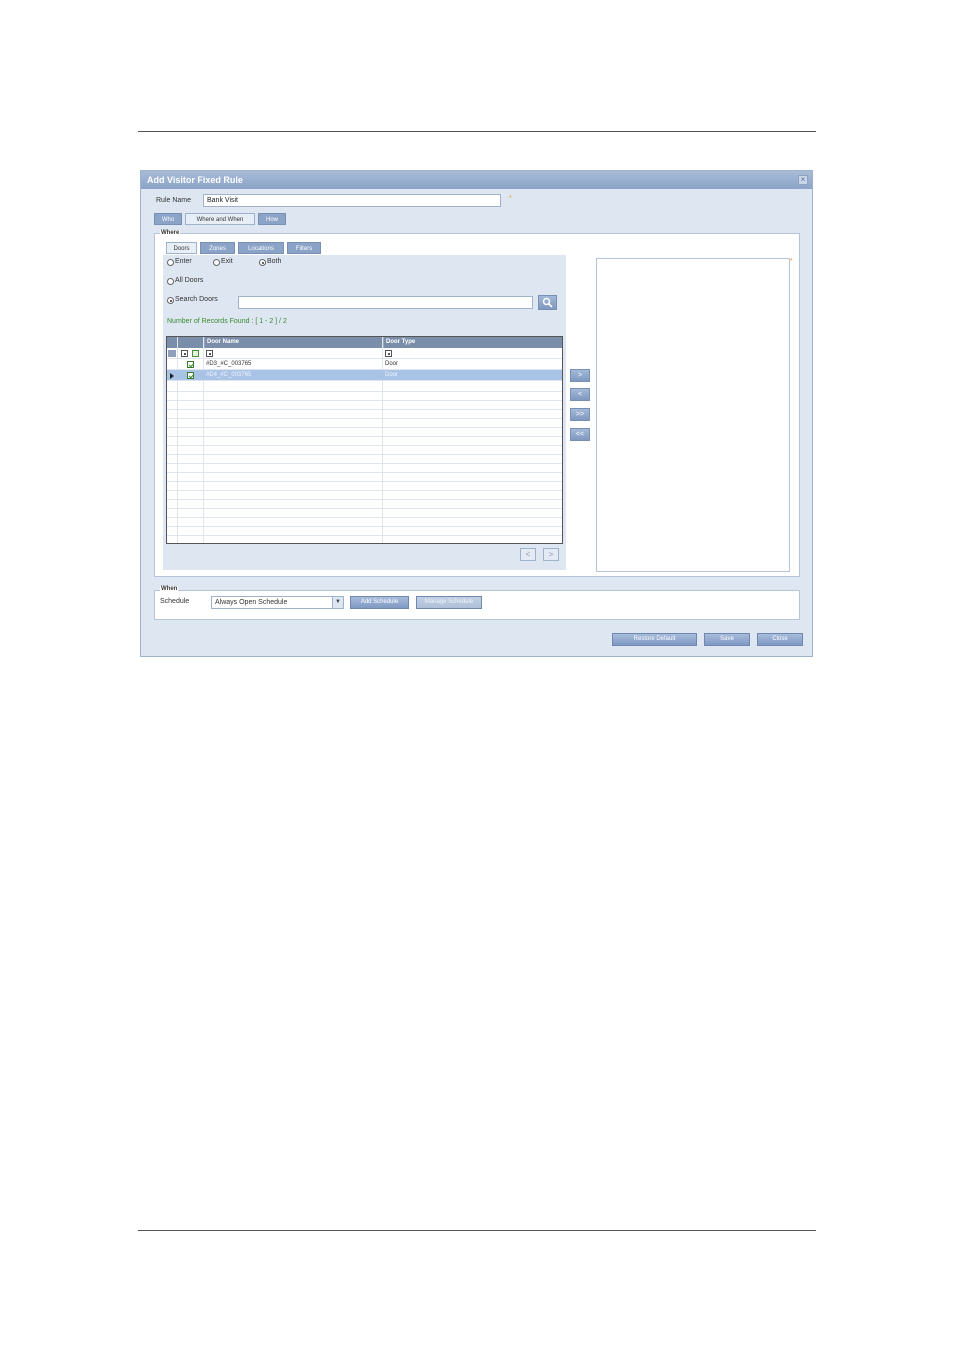 The height and width of the screenshot is (1350, 954). I want to click on door-name-filter-icon, so click(209, 353).